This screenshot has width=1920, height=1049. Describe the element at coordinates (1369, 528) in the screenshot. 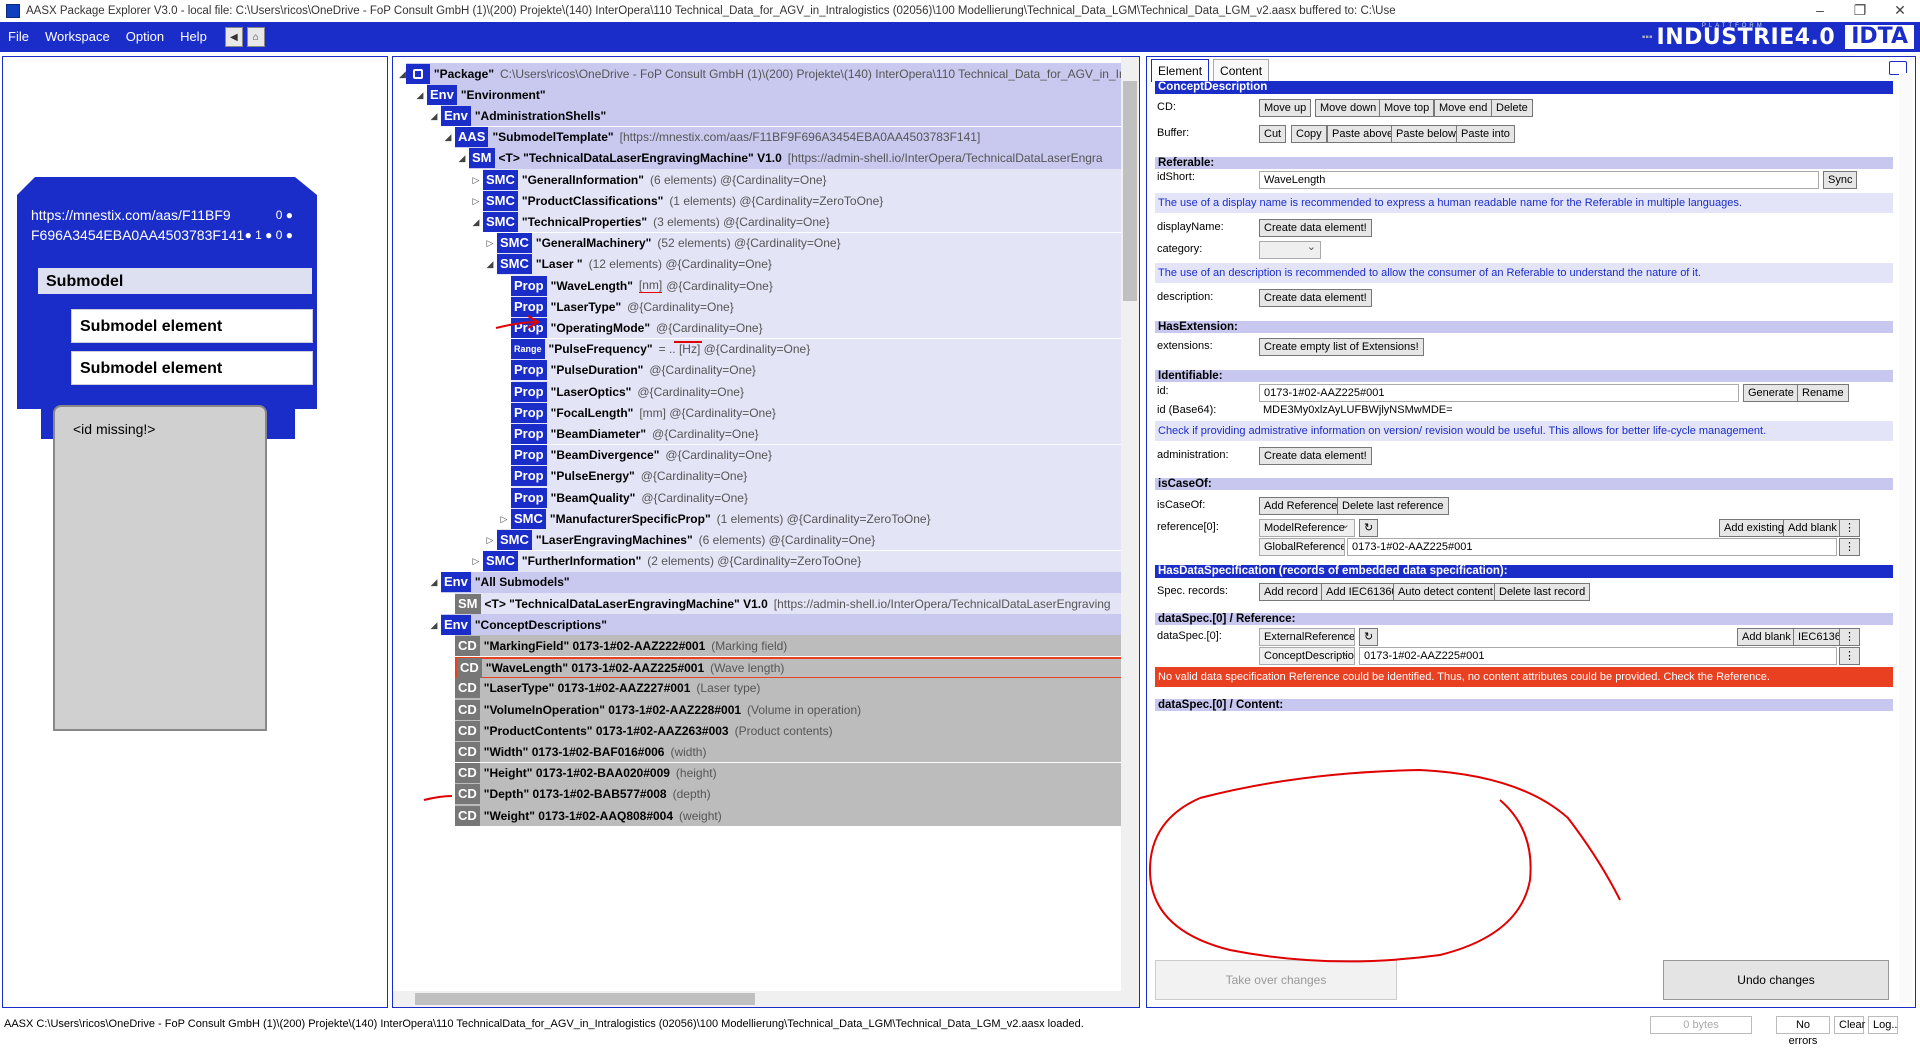

I see `refresh-button: ↻` at that location.